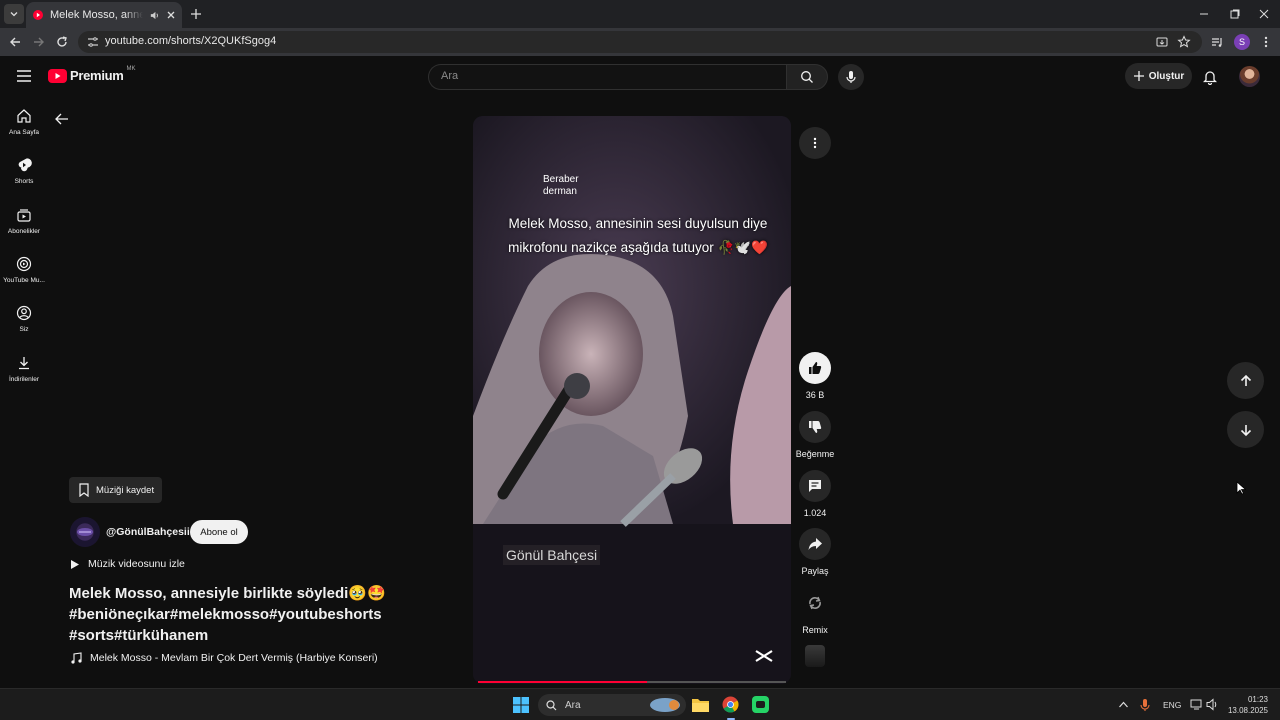 The image size is (1280, 720). I want to click on video-progress-fill, so click(563, 682).